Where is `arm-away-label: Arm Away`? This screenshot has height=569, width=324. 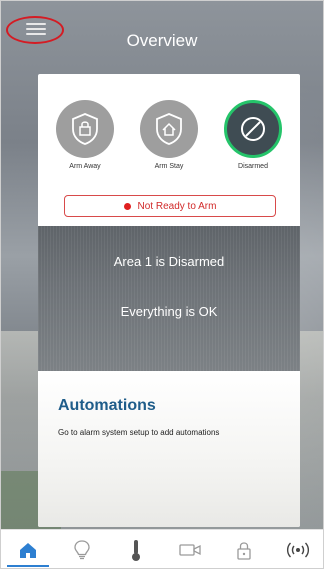 arm-away-label: Arm Away is located at coordinates (85, 166).